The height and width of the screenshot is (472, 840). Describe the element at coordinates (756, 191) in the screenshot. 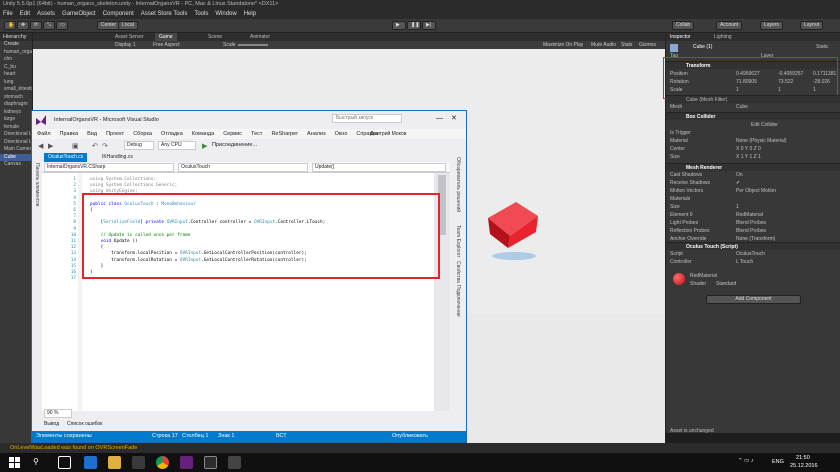

I see `inspector-field-value: Per Object Motion` at that location.